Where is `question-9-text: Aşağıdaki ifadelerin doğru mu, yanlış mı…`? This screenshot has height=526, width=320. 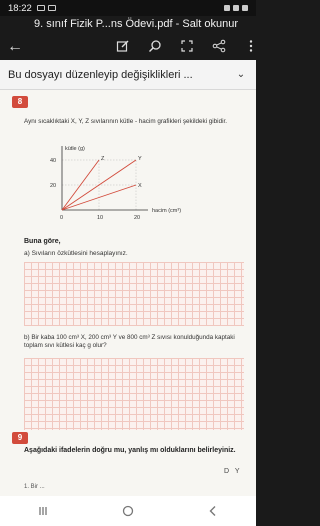 question-9-text: Aşağıdaki ifadelerin doğru mu, yanlış mı… is located at coordinates (130, 450).